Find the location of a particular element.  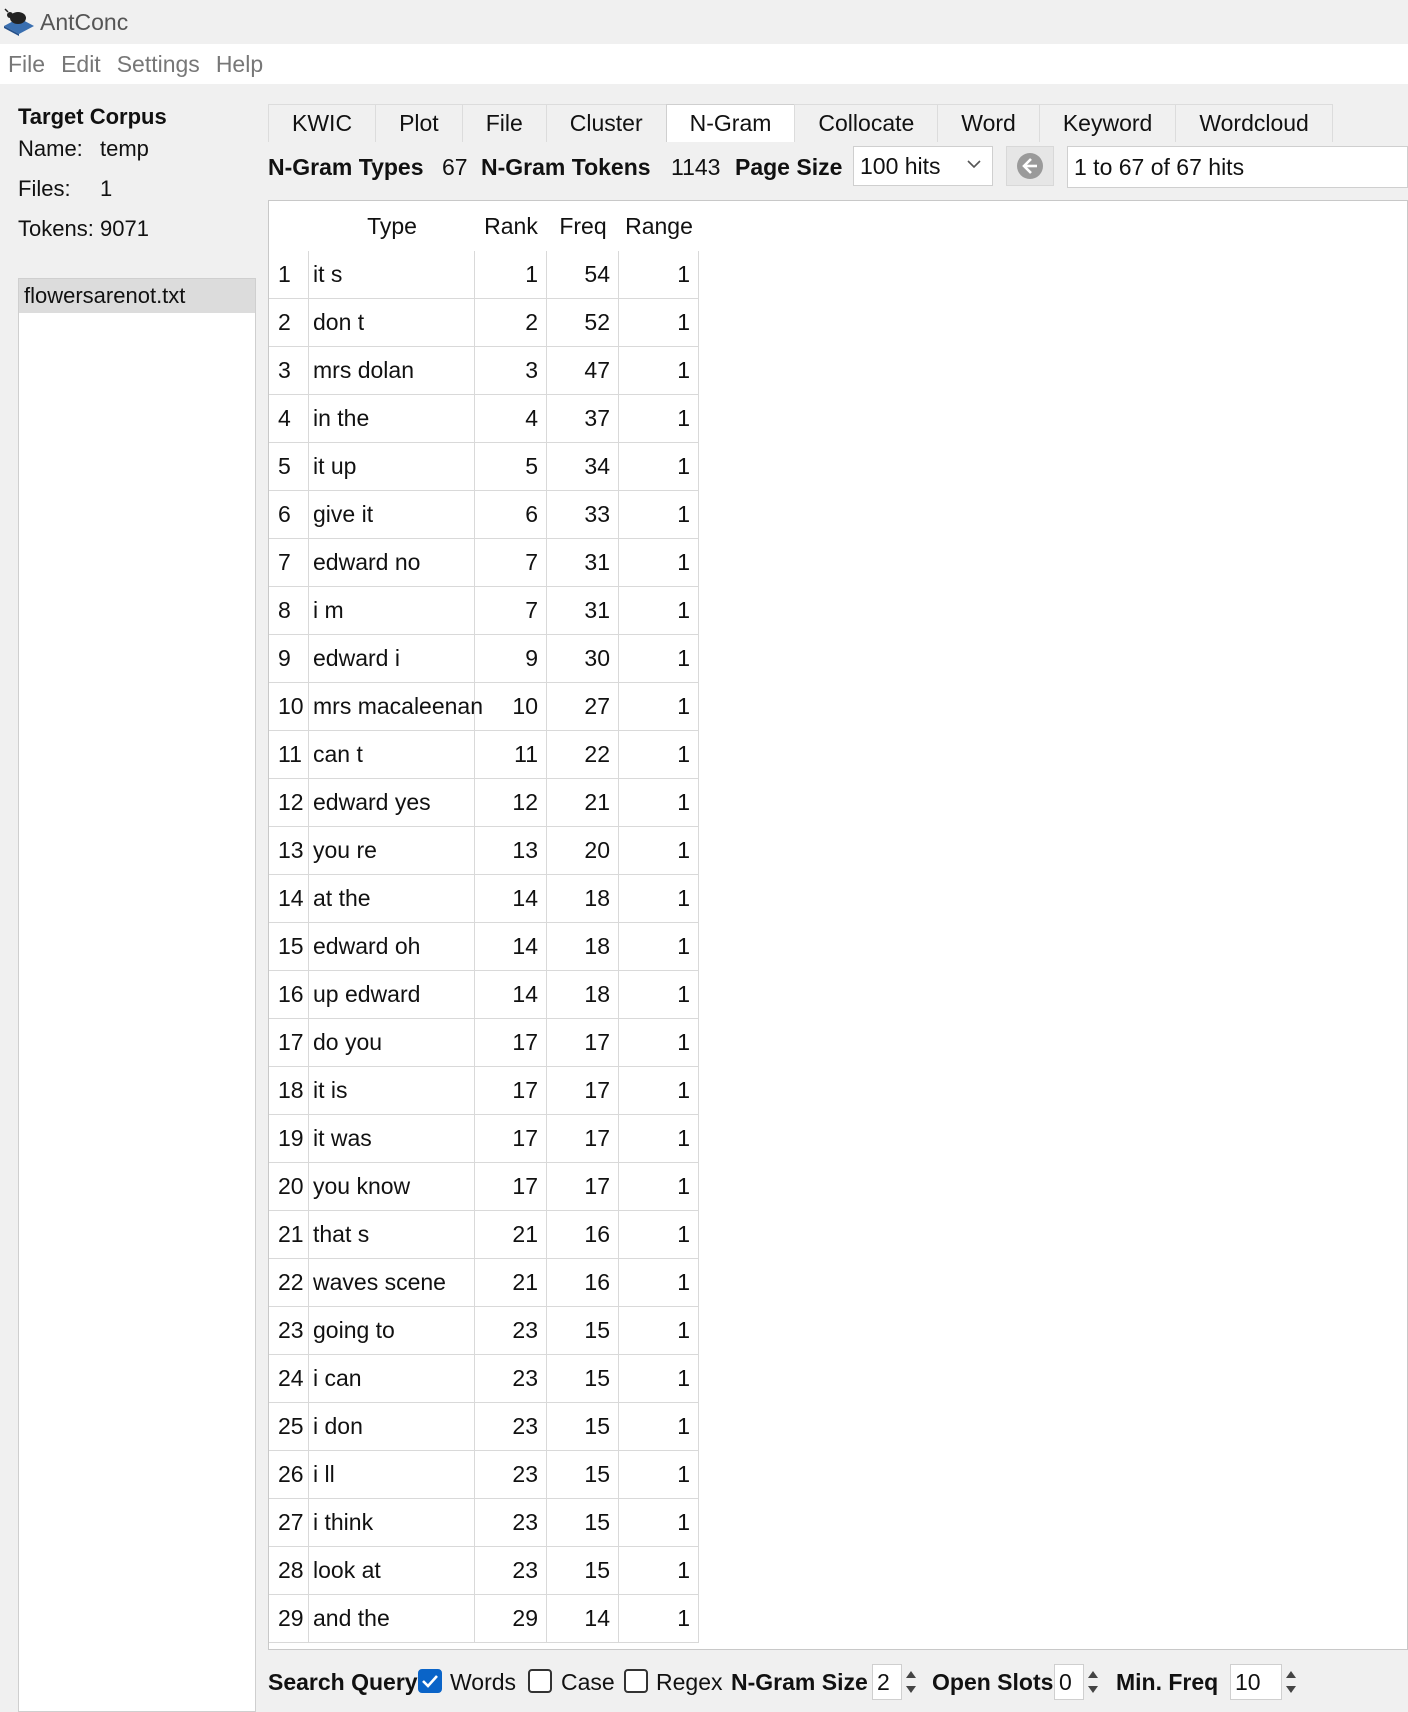

menu-settings: Settings is located at coordinates (158, 64).